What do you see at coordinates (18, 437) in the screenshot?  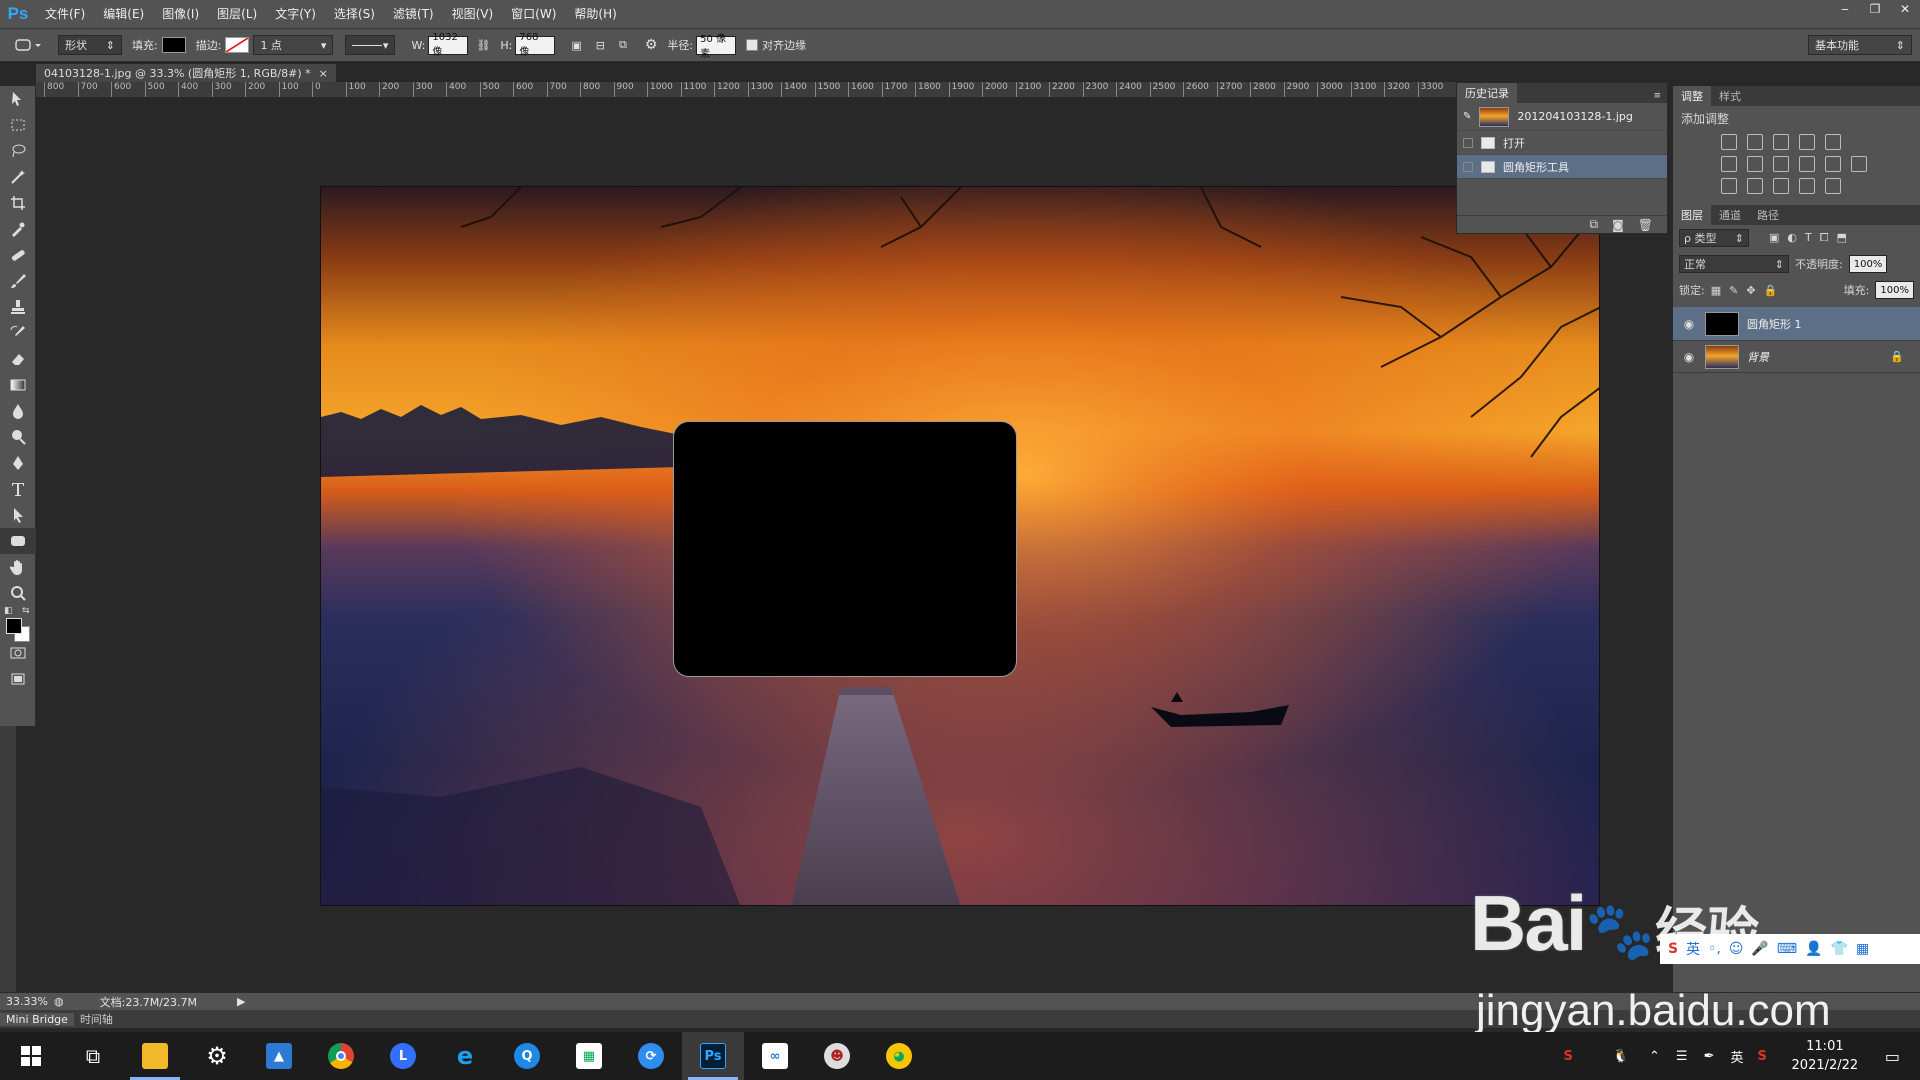 I see `dodge-tool` at bounding box center [18, 437].